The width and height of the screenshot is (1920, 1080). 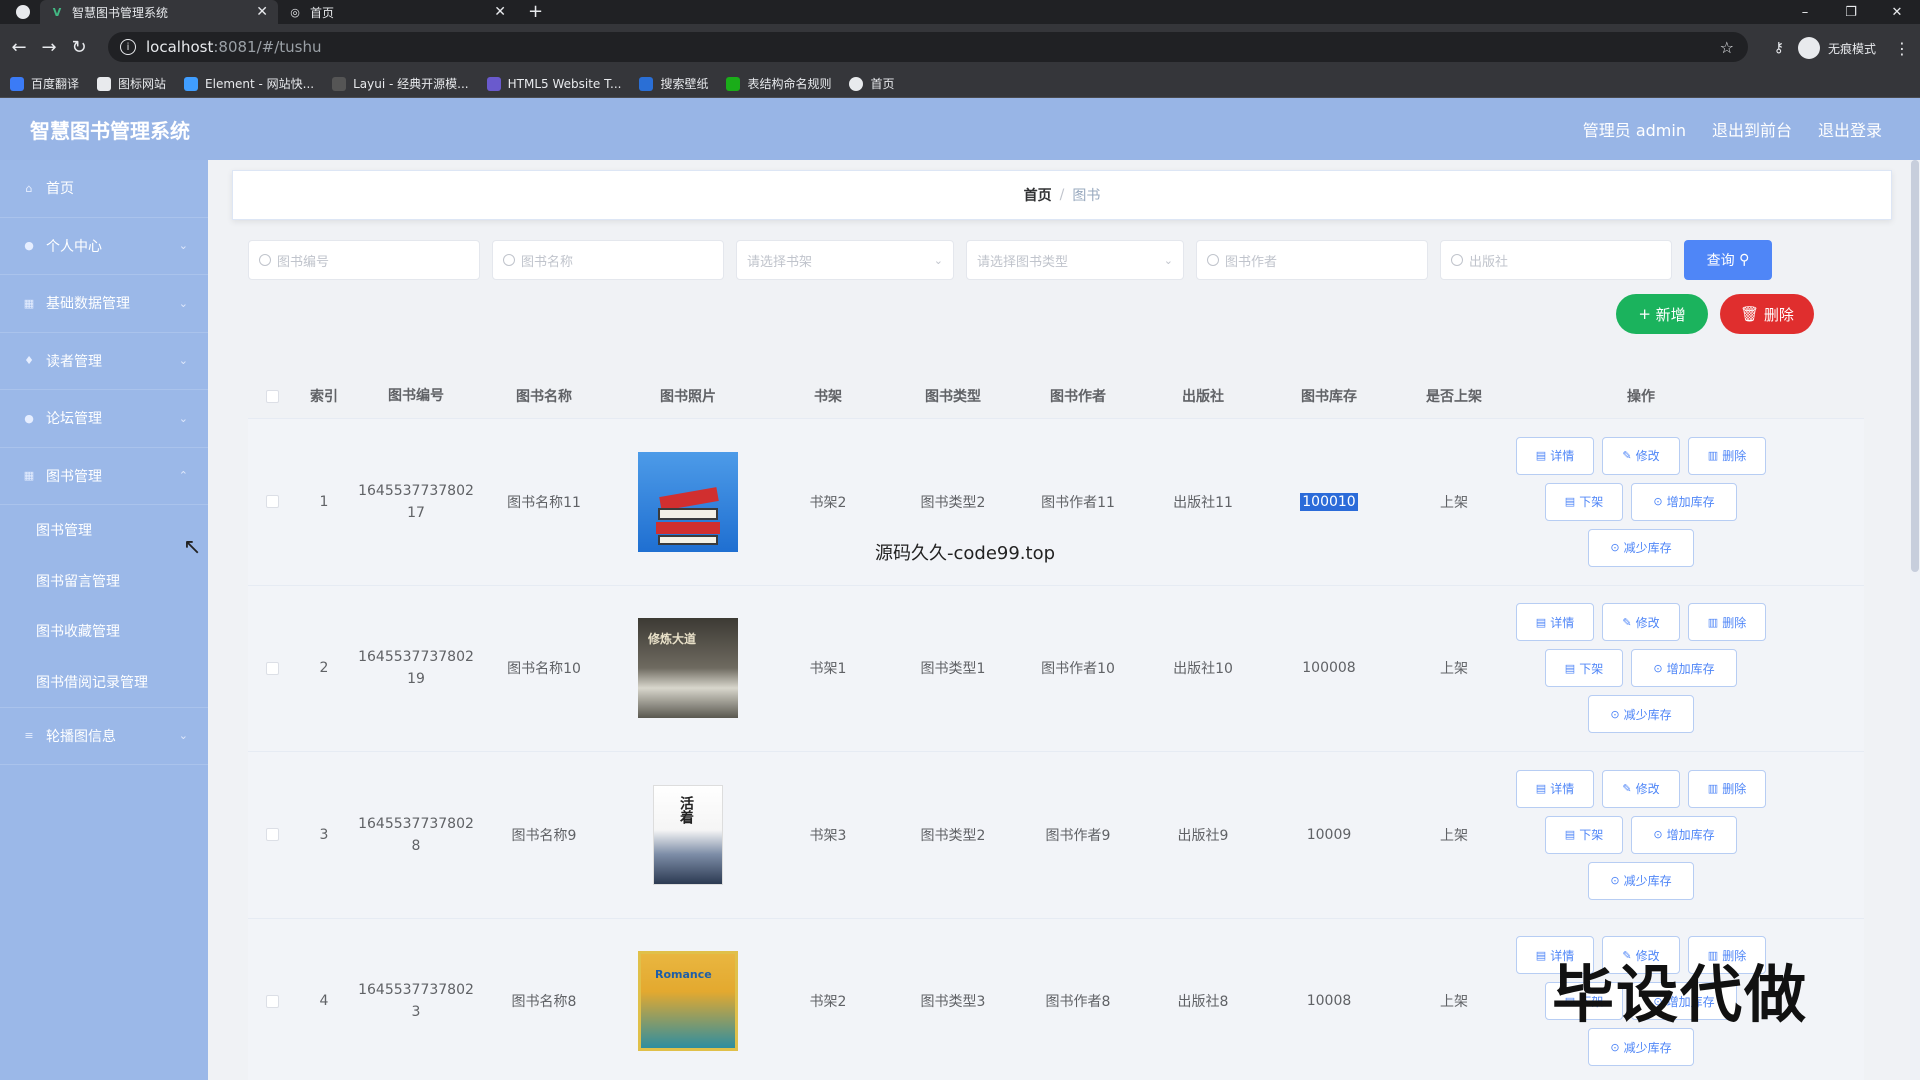 I want to click on sidebar-item-forum: ● 论坛管理 ⌄, so click(x=104, y=419).